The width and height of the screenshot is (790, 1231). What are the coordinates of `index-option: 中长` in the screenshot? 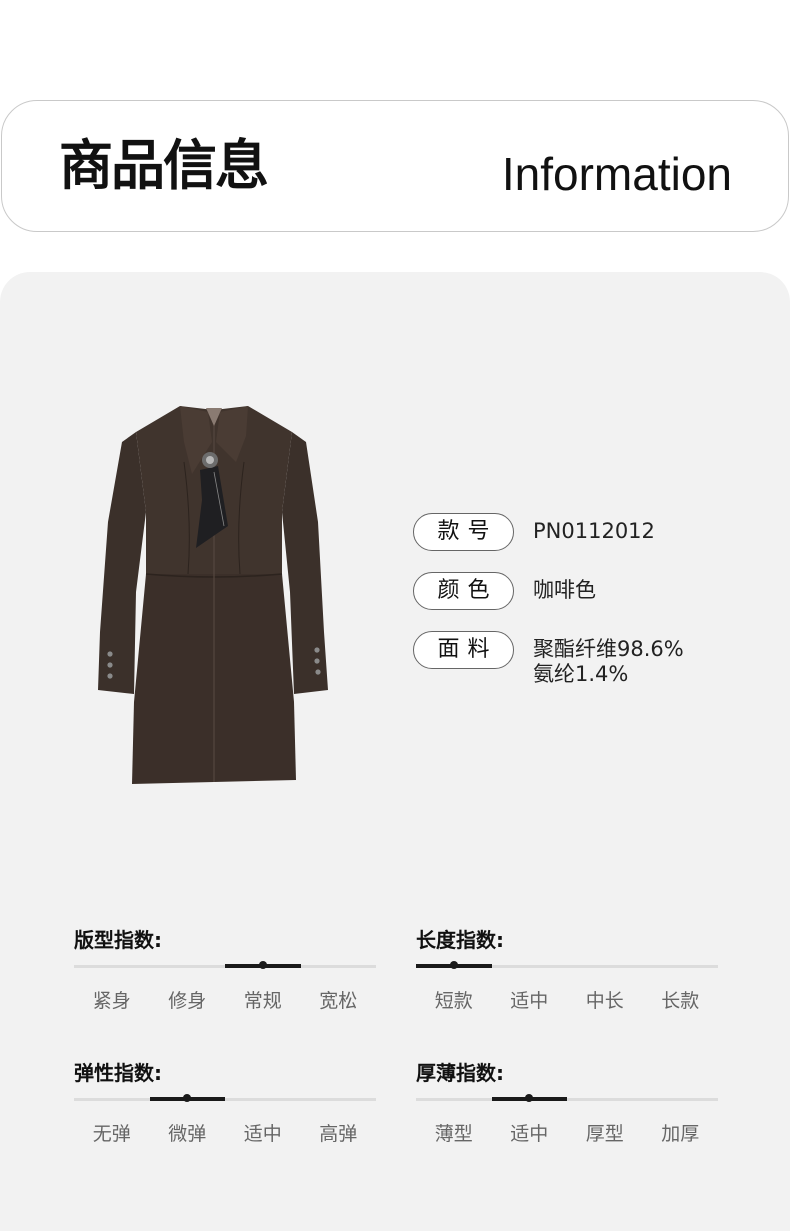 It's located at (604, 1001).